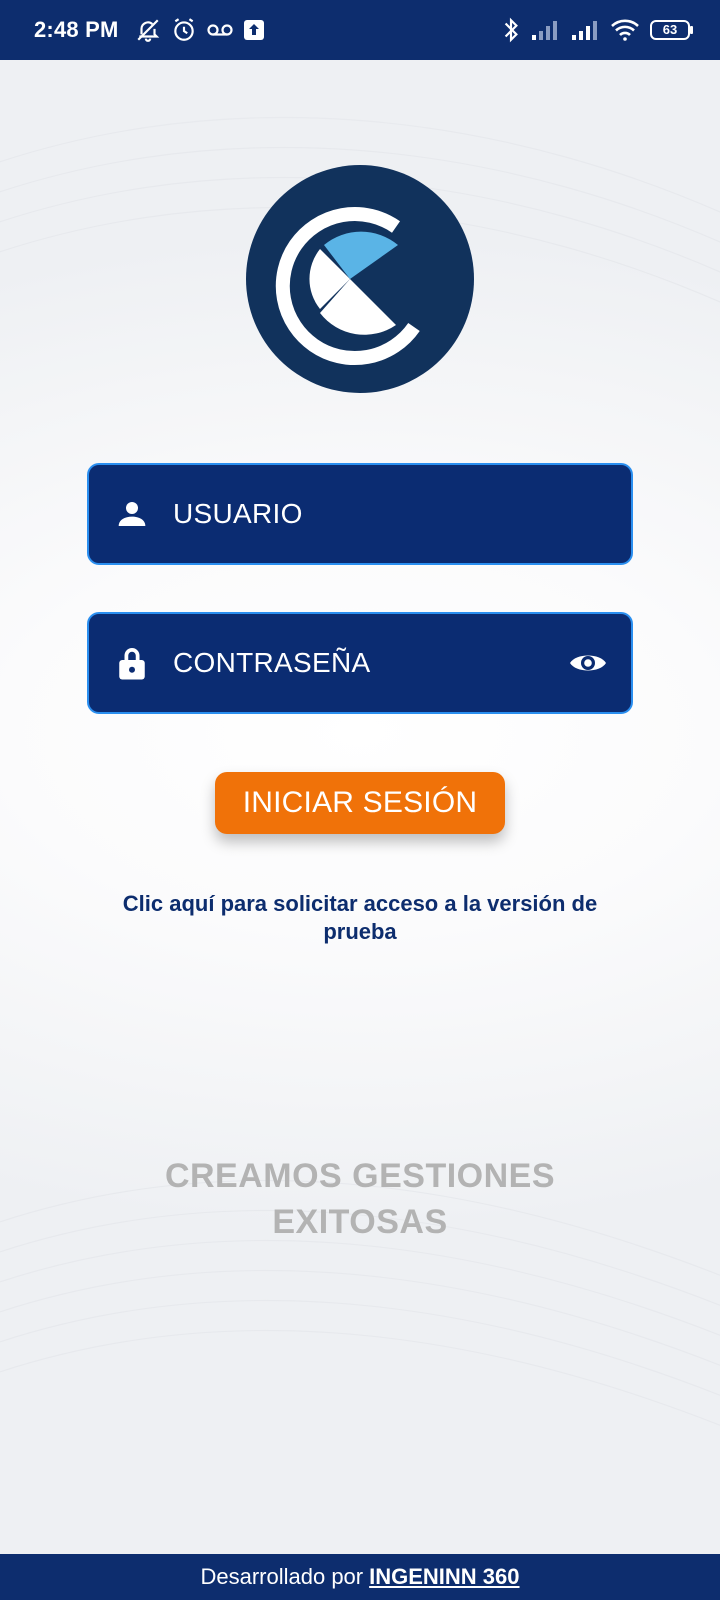  Describe the element at coordinates (148, 30) in the screenshot. I see `muted-bell-icon` at that location.